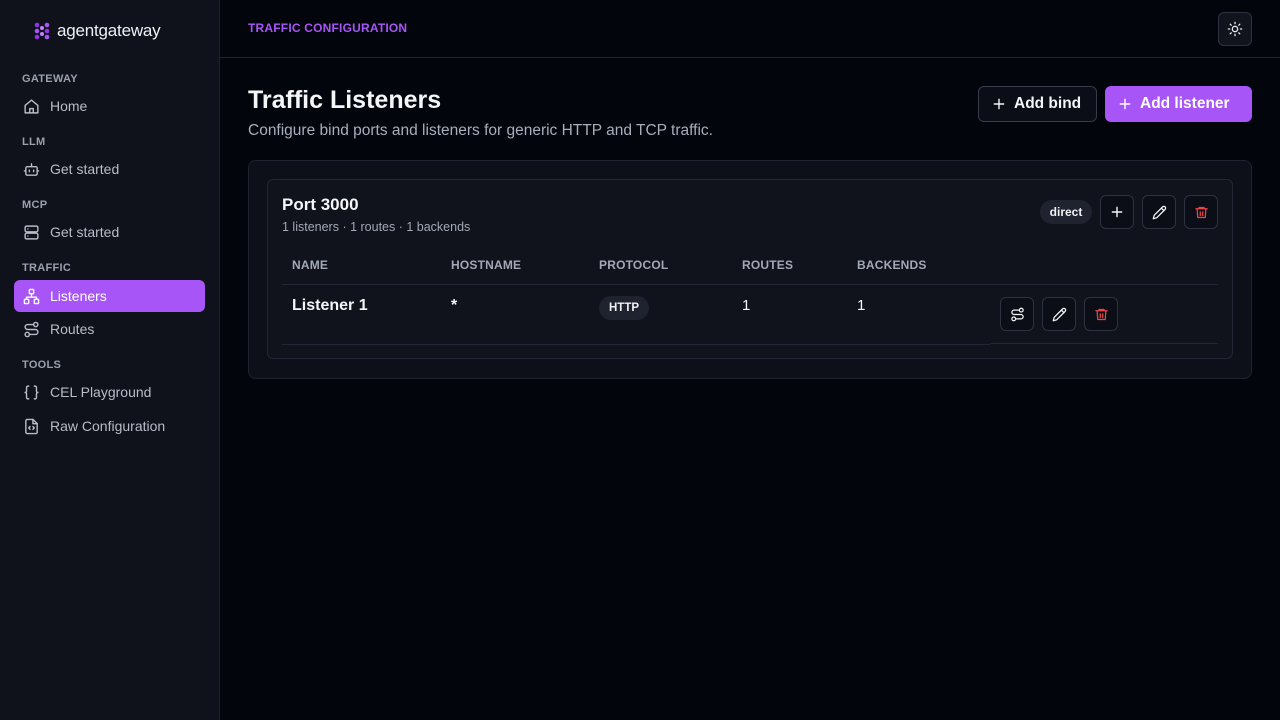 Image resolution: width=1280 pixels, height=720 pixels. I want to click on section-label-llm: LLM, so click(34, 142).